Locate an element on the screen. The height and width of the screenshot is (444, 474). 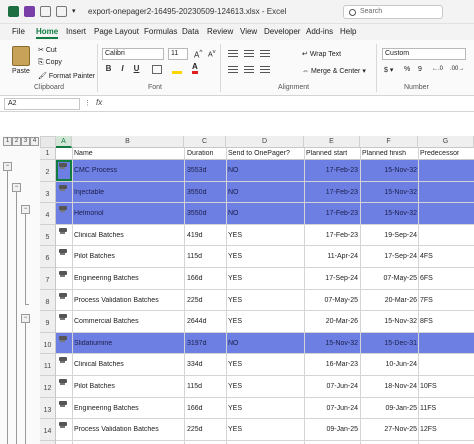
row-header: 3 is located at coordinates (48, 192).